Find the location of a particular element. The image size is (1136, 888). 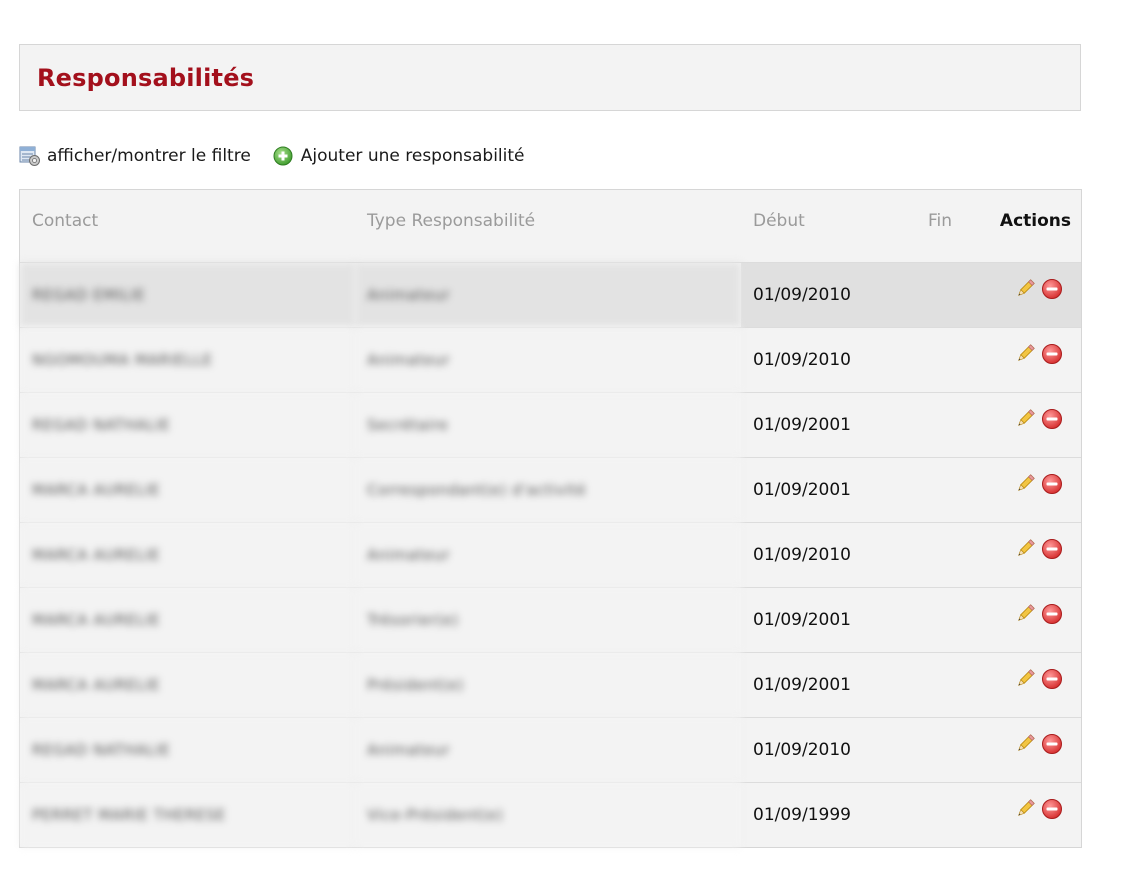

column-header-debut: Début is located at coordinates (828, 226).